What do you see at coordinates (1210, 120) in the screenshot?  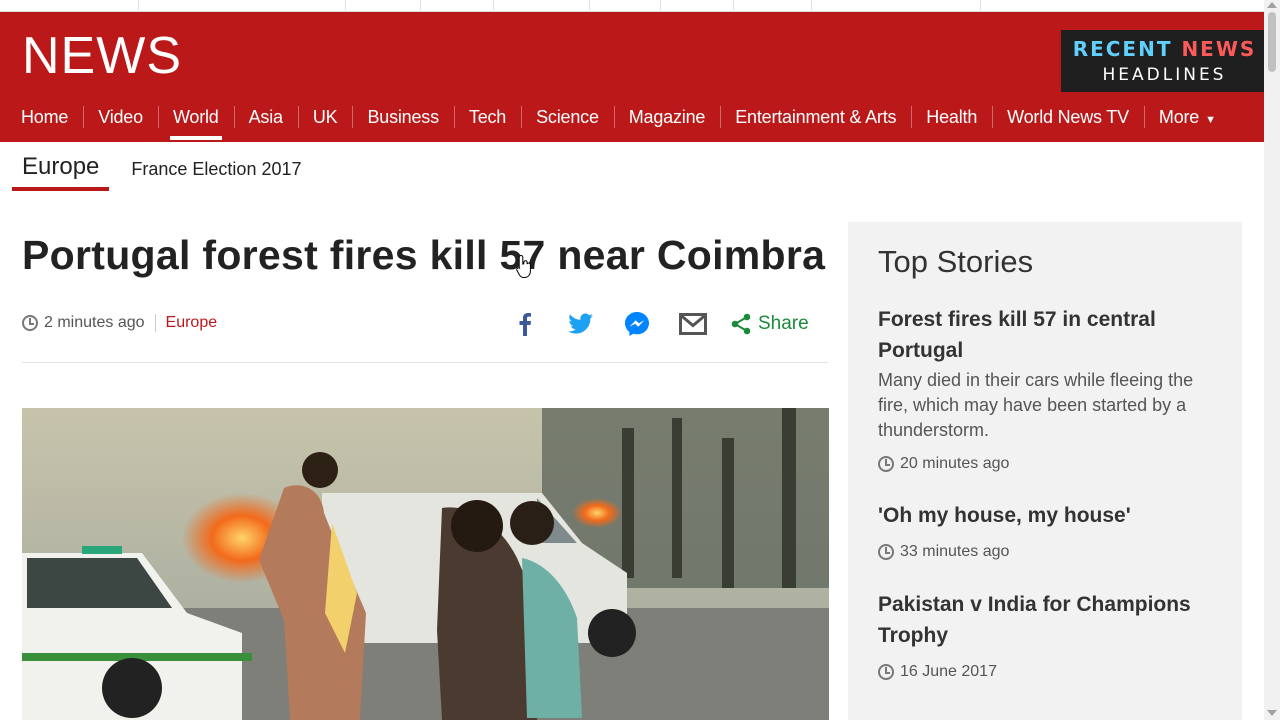 I see `chevron-down-icon: ▼` at bounding box center [1210, 120].